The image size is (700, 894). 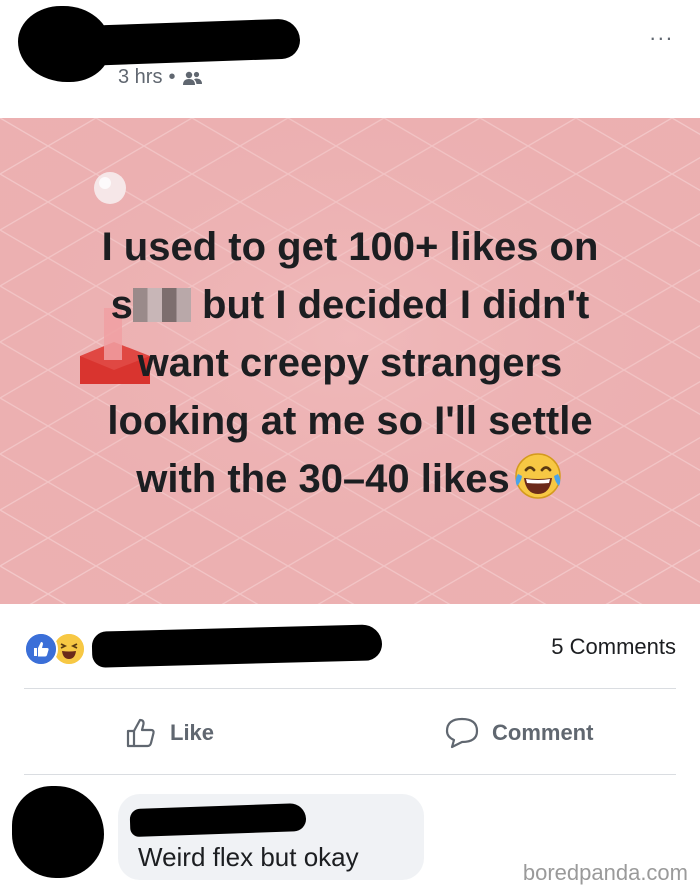 What do you see at coordinates (538, 476) in the screenshot?
I see `laughing-tears-emoji-icon` at bounding box center [538, 476].